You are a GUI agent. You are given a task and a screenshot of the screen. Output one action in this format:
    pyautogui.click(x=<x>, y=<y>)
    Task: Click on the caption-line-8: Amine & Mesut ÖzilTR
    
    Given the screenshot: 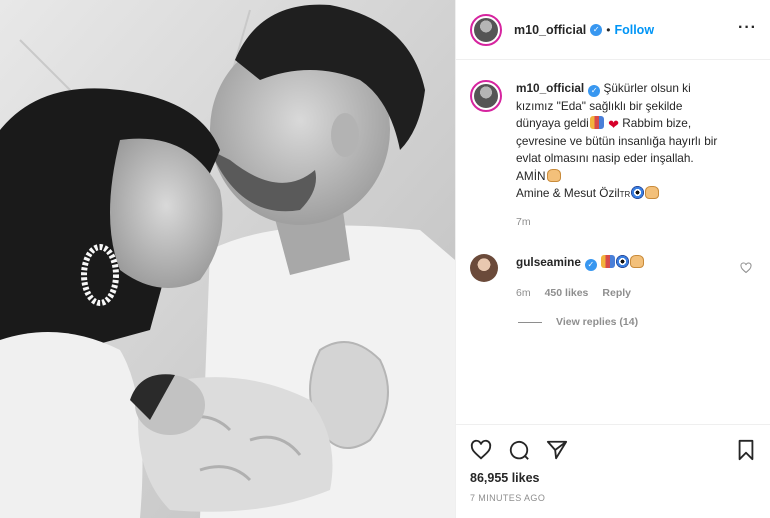 What is the action you would take?
    pyautogui.click(x=631, y=194)
    